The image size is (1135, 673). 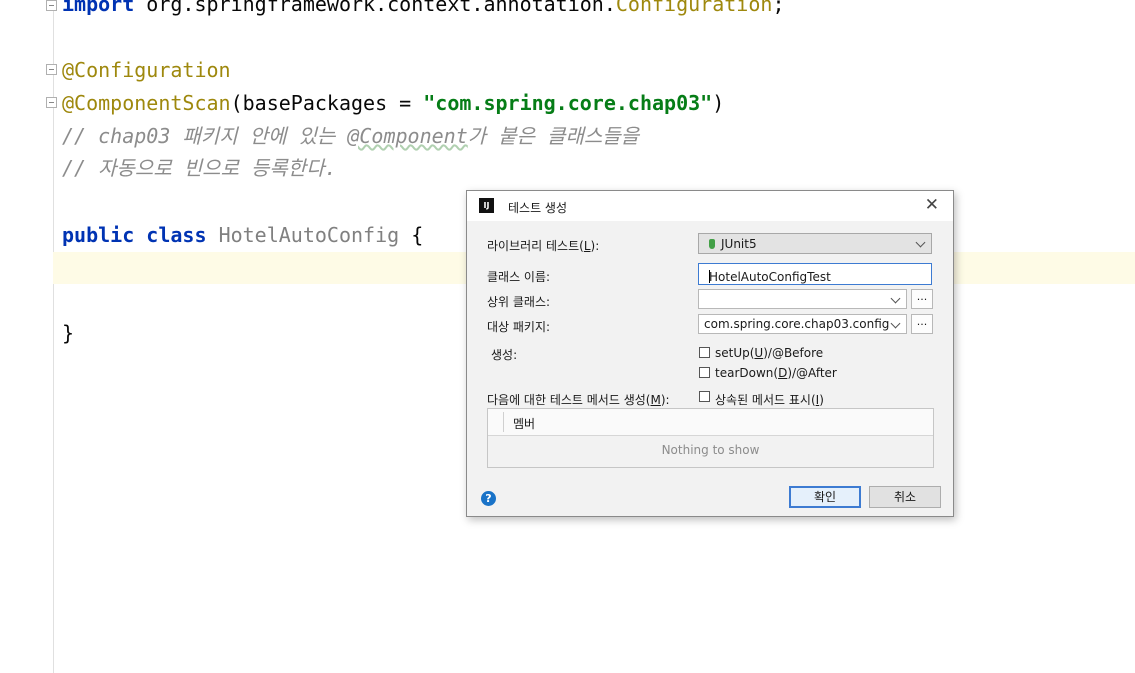 What do you see at coordinates (205, 136) in the screenshot?
I see `comment-text: // chap03 패키지 안에 있는` at bounding box center [205, 136].